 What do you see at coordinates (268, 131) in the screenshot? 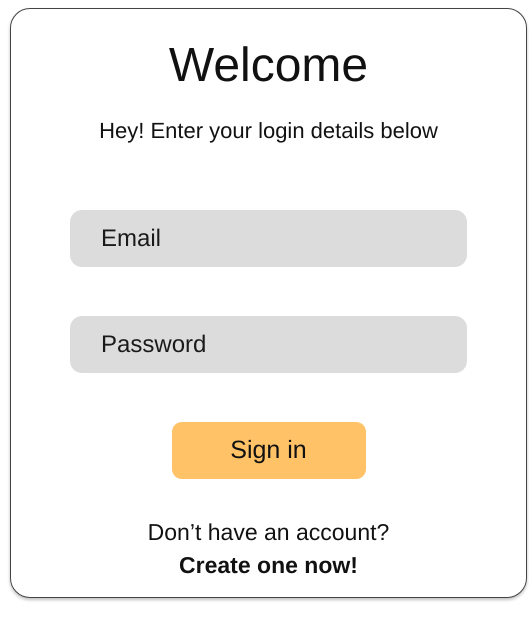
I see `subtitle: Hey! Enter your login details below` at bounding box center [268, 131].